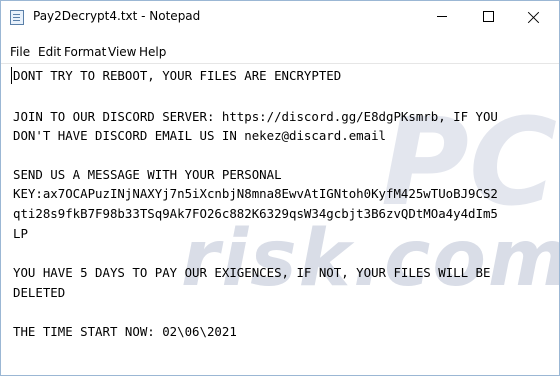 This screenshot has height=376, width=560. What do you see at coordinates (17, 17) in the screenshot?
I see `notepad-icon` at bounding box center [17, 17].